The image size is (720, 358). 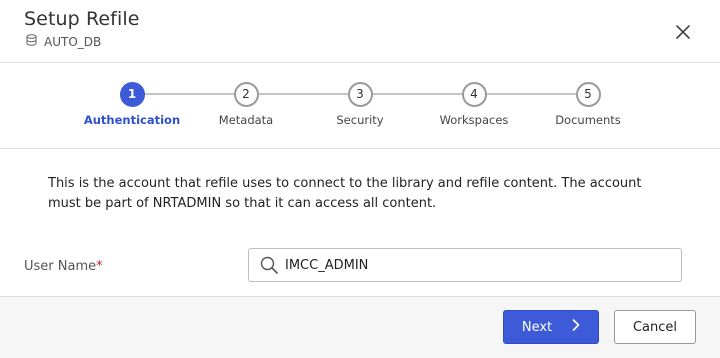 I want to click on step-number: 4, so click(x=474, y=94).